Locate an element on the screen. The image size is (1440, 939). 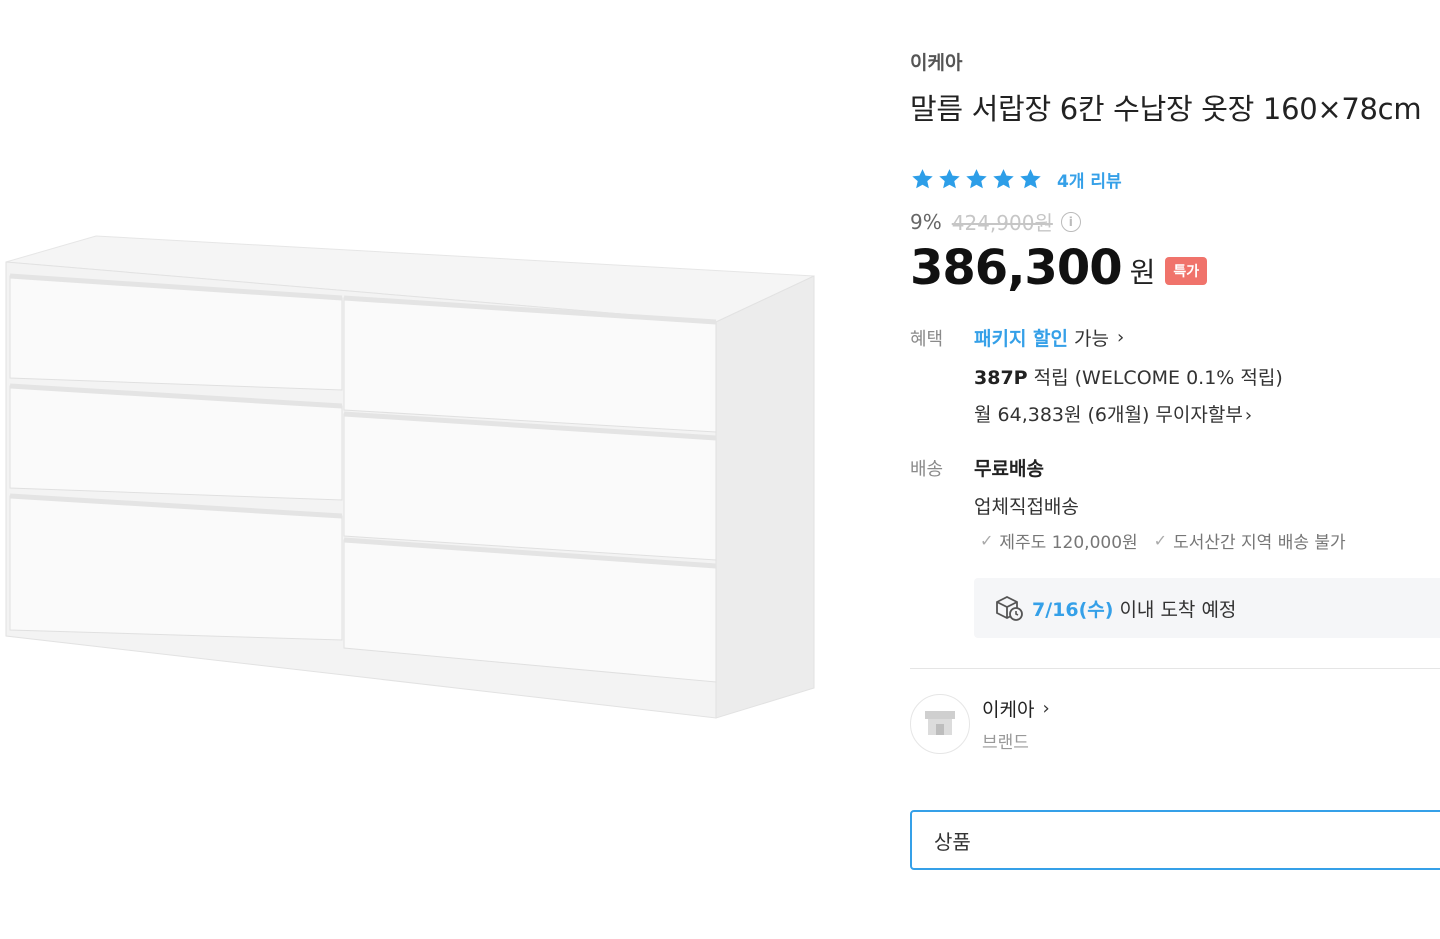
discount-row: 9% 424,900원 i is located at coordinates (995, 221).